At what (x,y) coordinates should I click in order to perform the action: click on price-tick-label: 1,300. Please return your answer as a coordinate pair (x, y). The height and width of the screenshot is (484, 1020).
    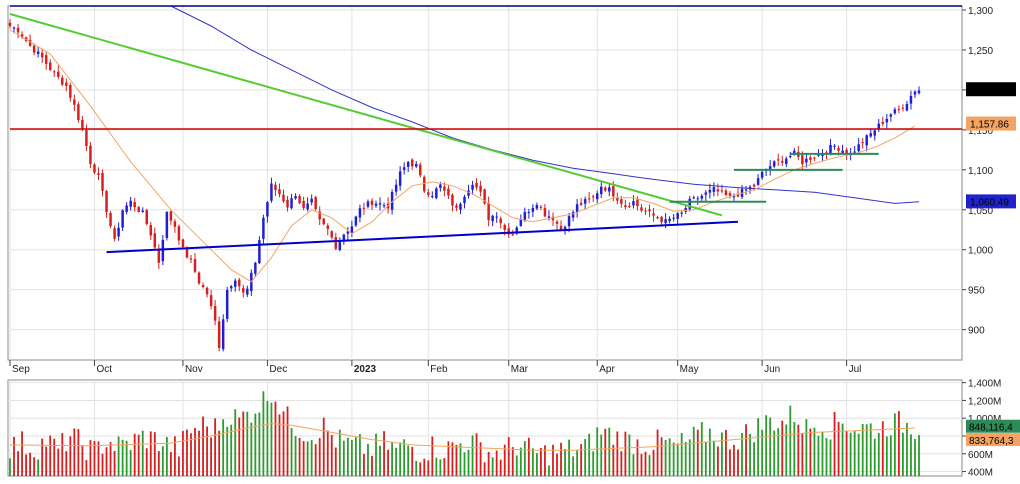
    Looking at the image, I should click on (980, 11).